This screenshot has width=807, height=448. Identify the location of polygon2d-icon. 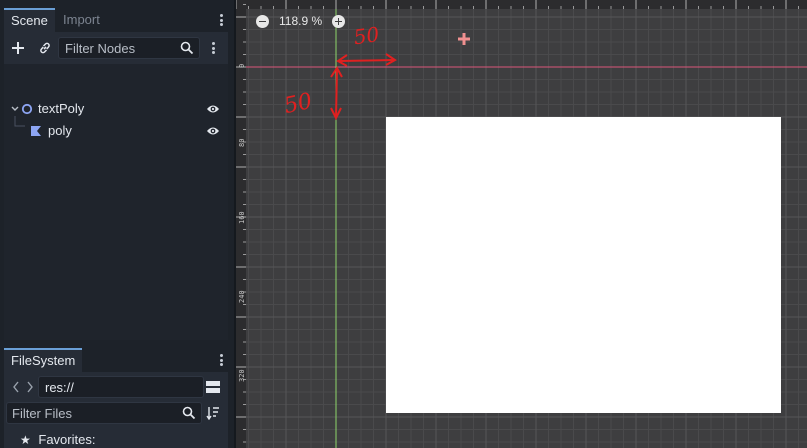
(36, 131).